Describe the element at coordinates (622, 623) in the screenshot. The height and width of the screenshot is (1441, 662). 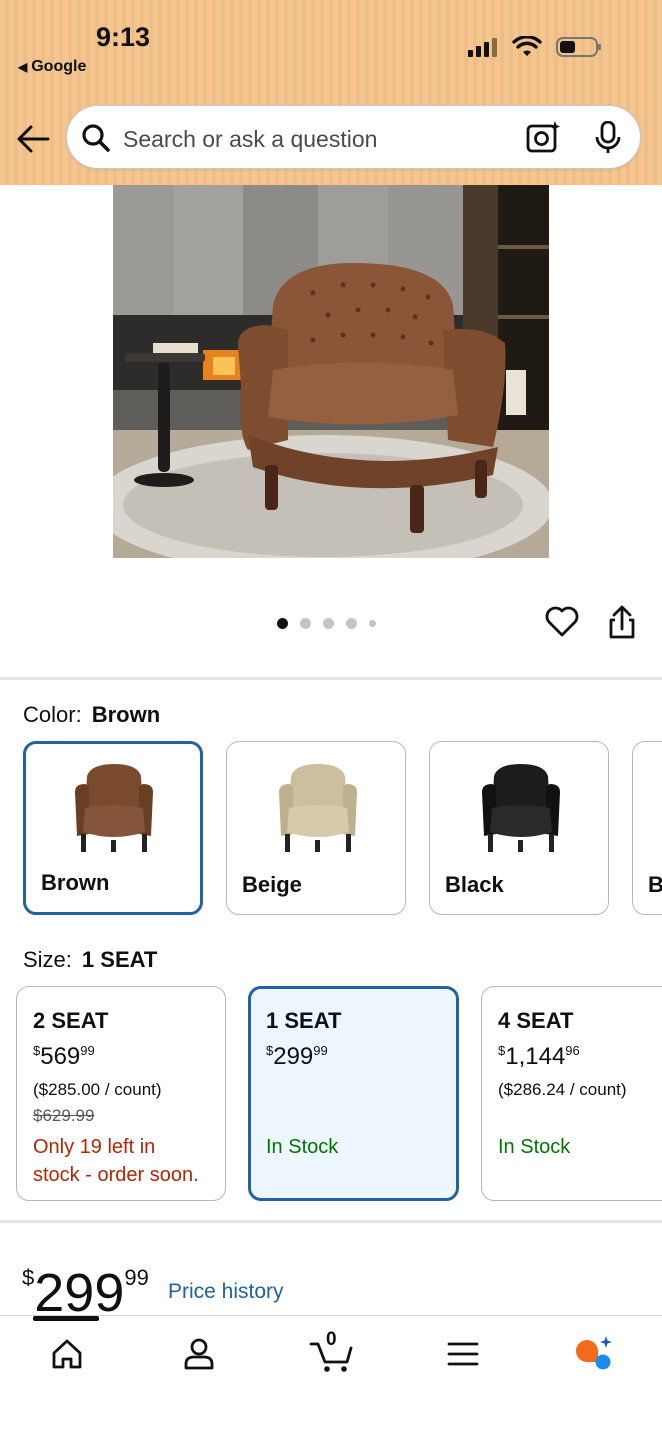
I see `share-icon` at that location.